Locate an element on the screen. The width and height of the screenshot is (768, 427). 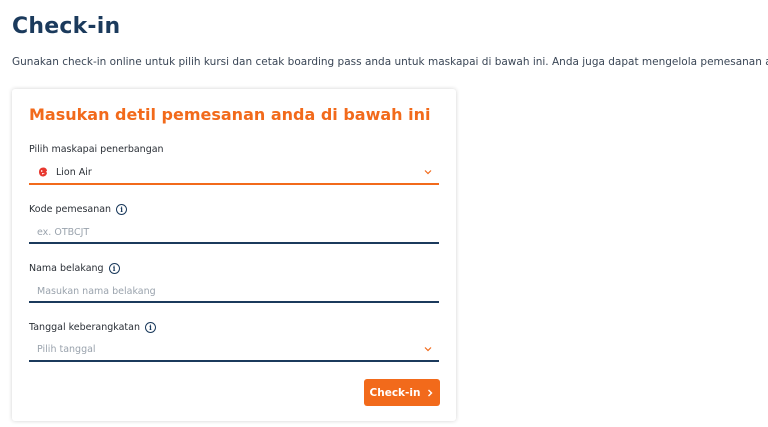
last-name-label-text: Nama belakang is located at coordinates (66, 268).